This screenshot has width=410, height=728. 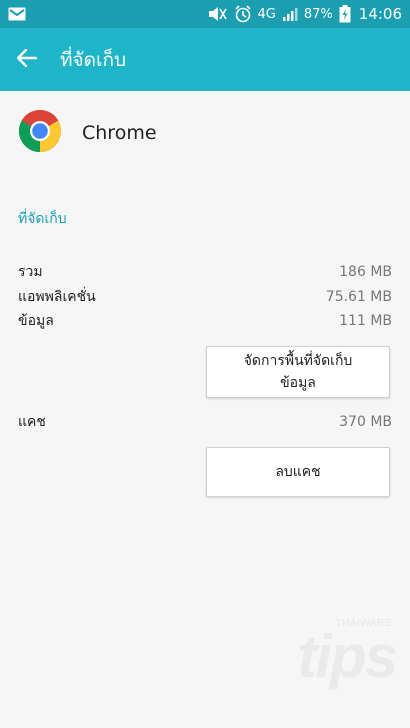 What do you see at coordinates (36, 321) in the screenshot?
I see `row-label: ข้อมูล` at bounding box center [36, 321].